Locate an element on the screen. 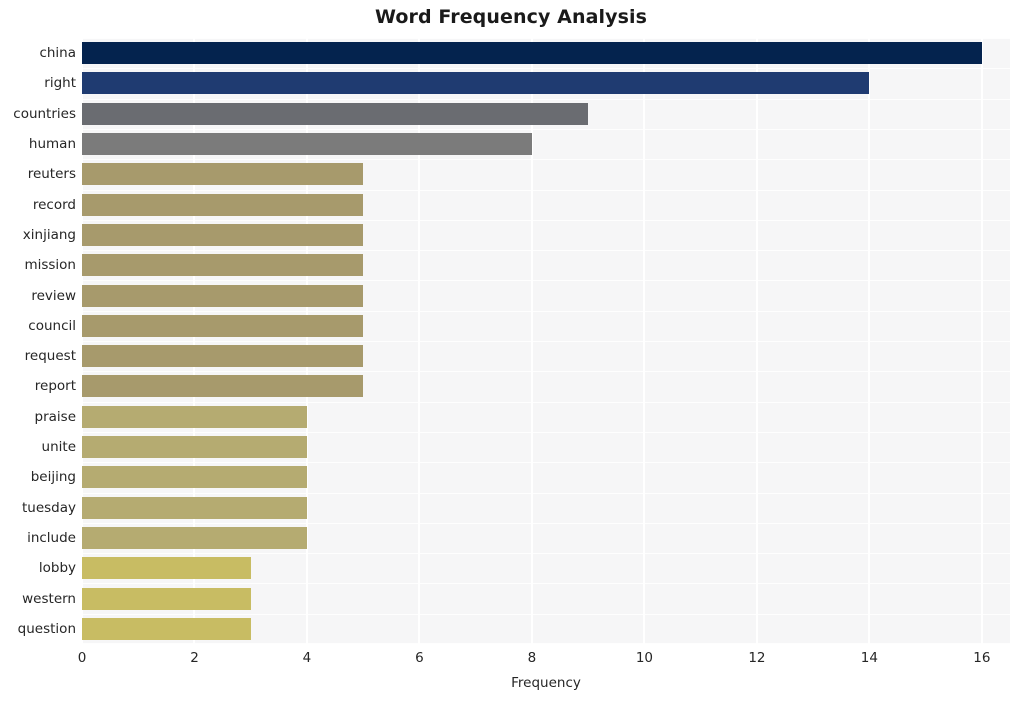 The image size is (1022, 701). x-axis-tick-label: 6 is located at coordinates (419, 658).